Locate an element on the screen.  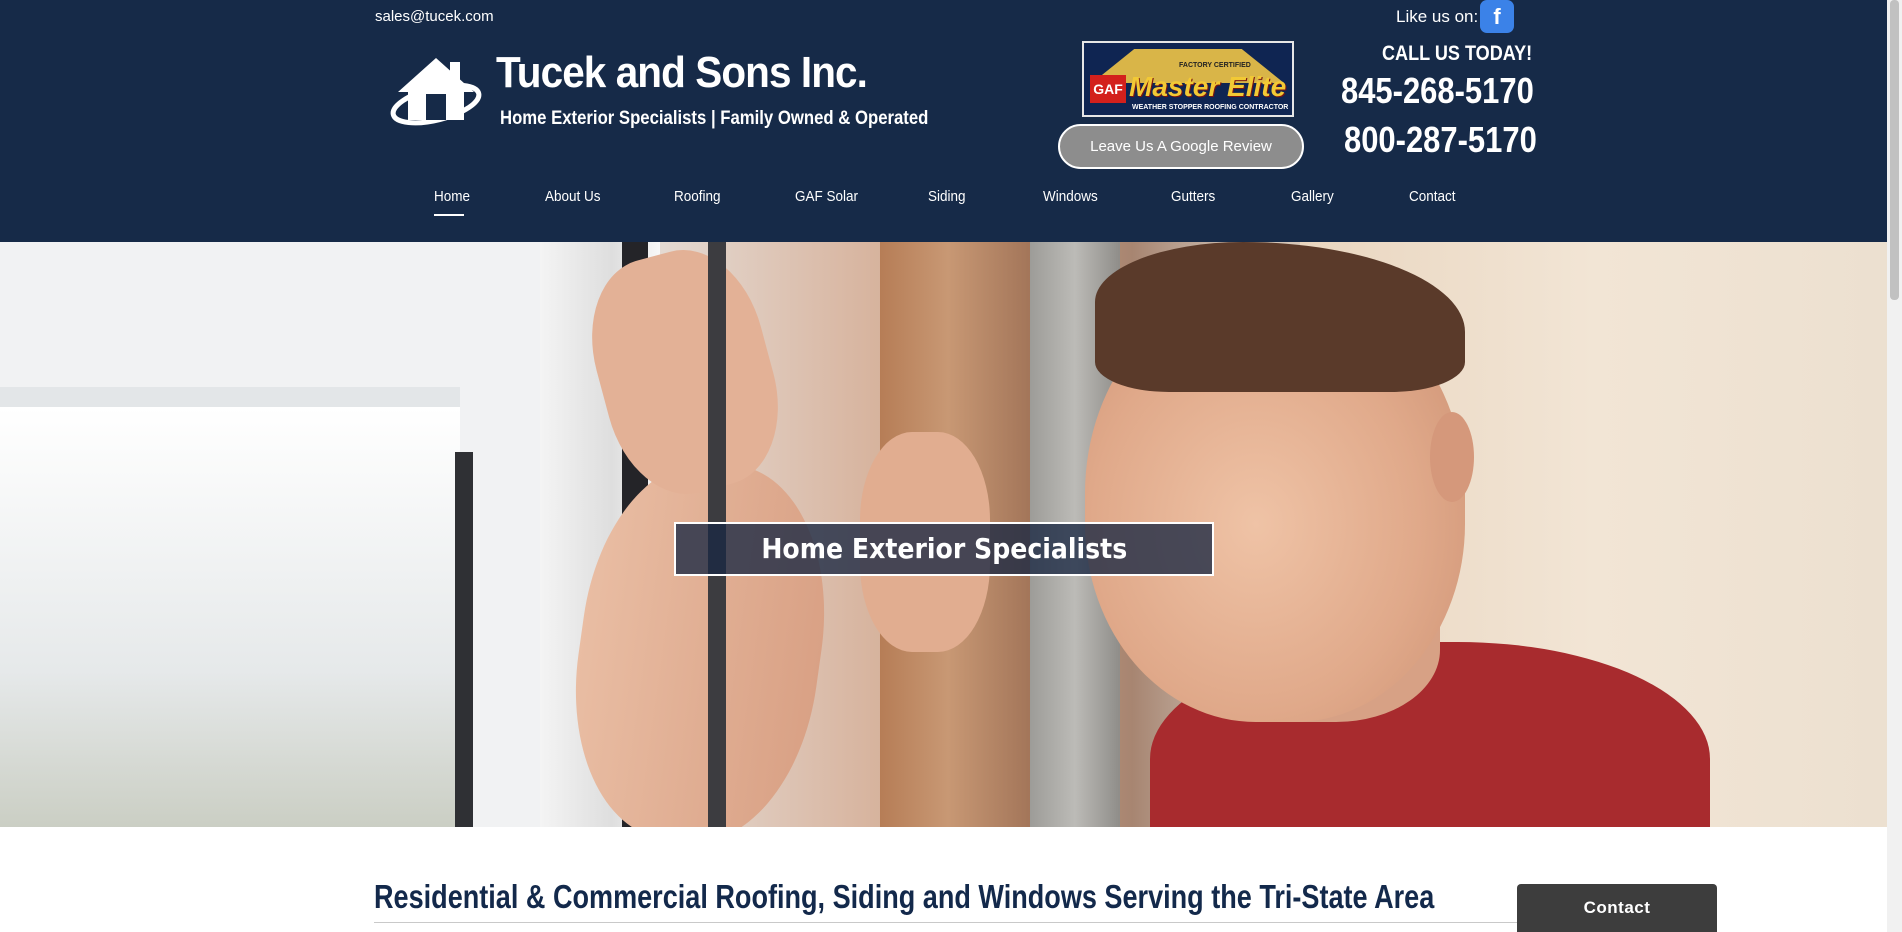
email-link: sales@tucek.com is located at coordinates (434, 16).